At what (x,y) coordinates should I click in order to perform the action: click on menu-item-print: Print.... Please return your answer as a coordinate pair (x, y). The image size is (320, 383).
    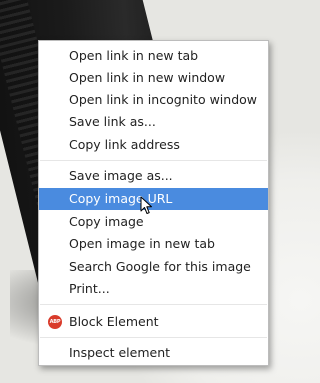
    Looking at the image, I should click on (153, 289).